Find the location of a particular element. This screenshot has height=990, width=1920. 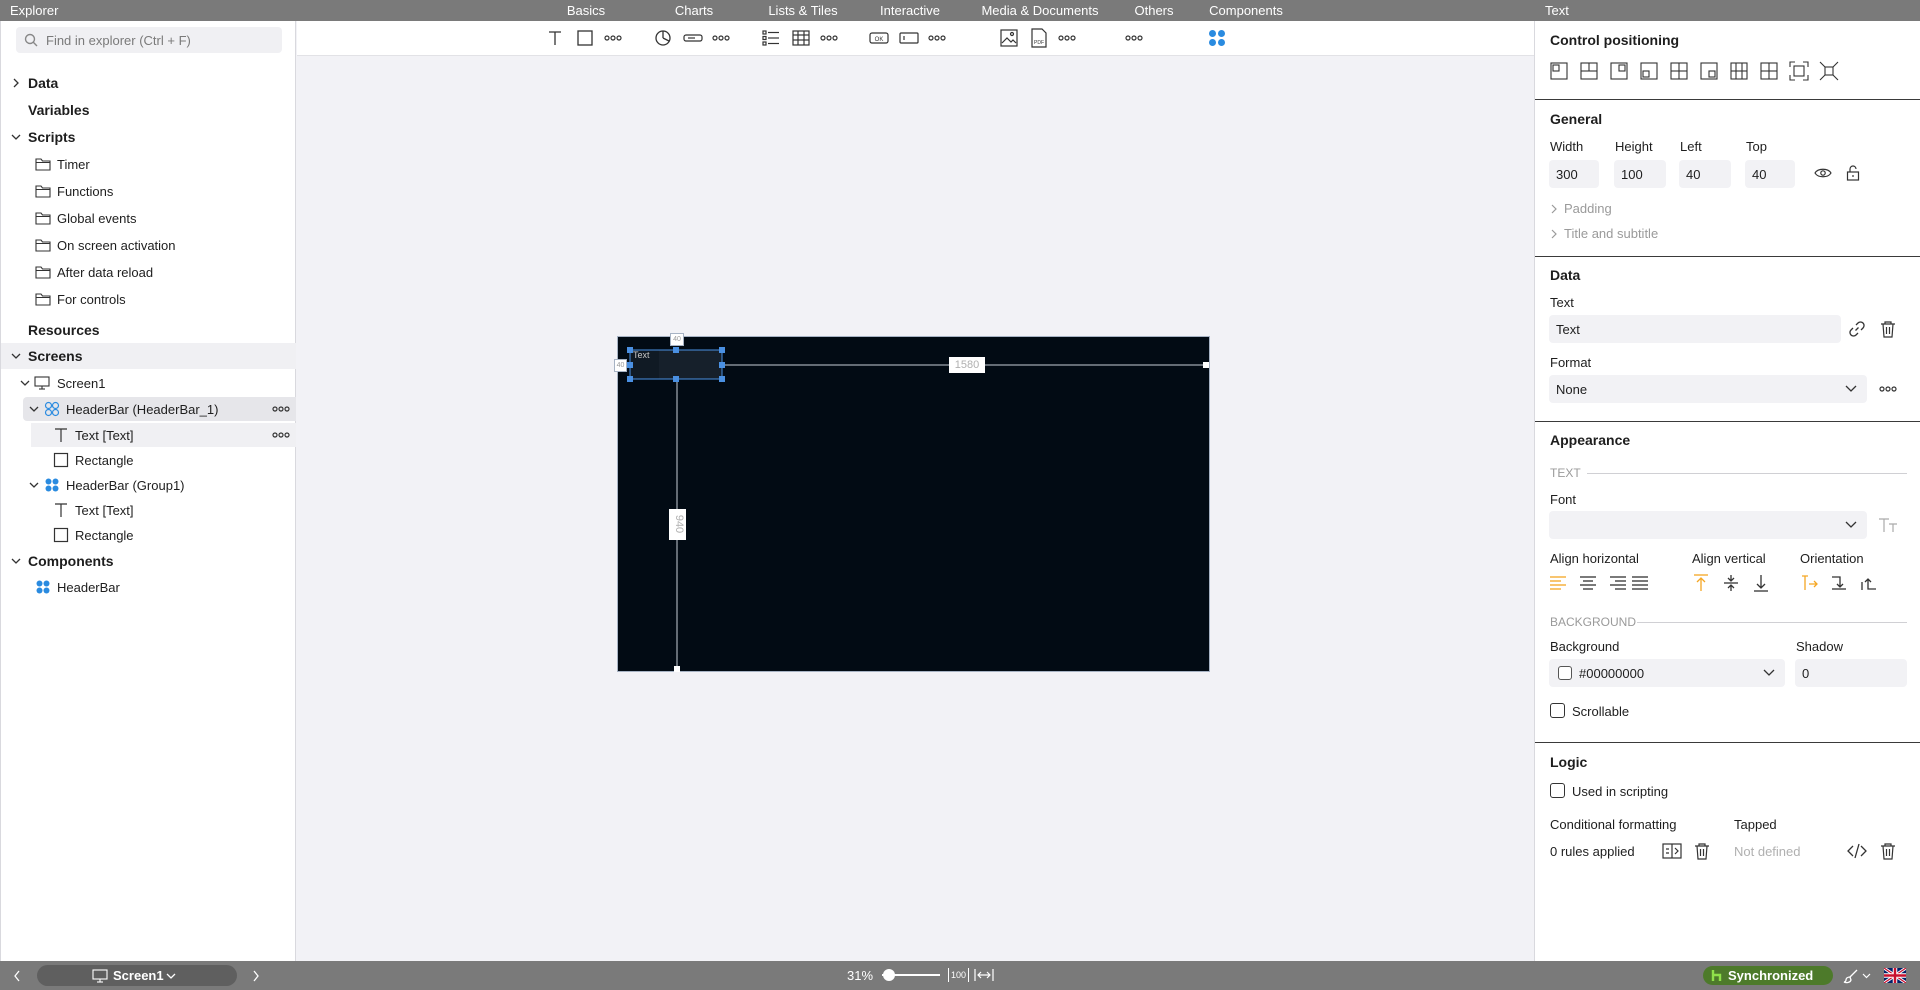

font-select is located at coordinates (1708, 525).